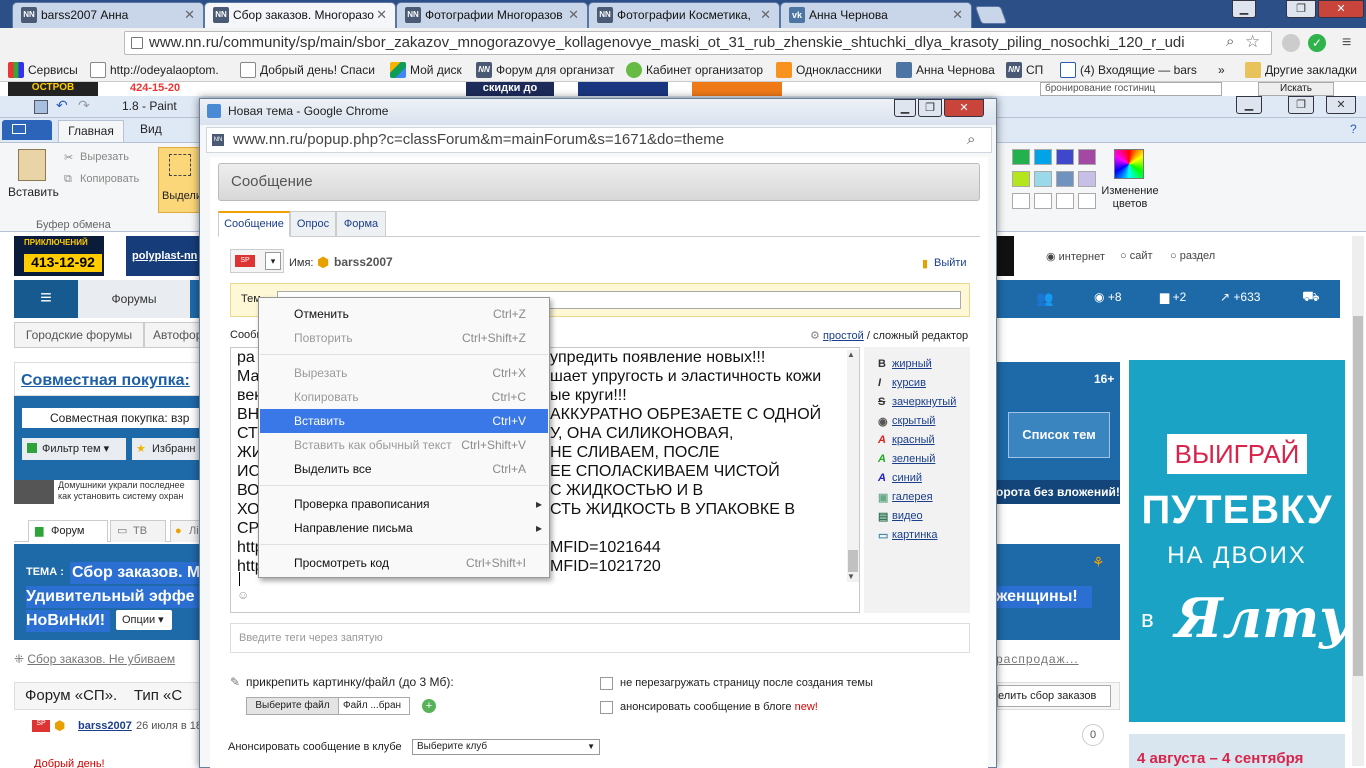 The width and height of the screenshot is (1366, 768). Describe the element at coordinates (59, 256) in the screenshot. I see `ad-adventures: ПРИКЛЮЧЕНИЙ 413-12-92` at that location.